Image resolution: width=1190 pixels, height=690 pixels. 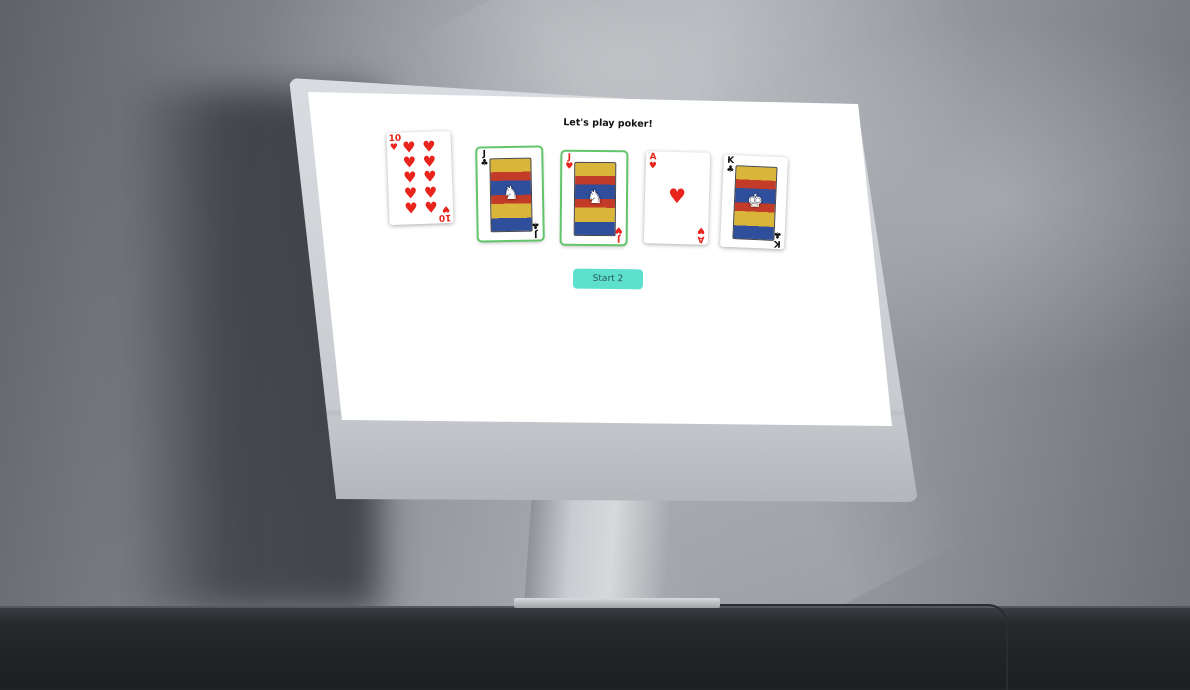 I want to click on card-rank: K, so click(x=777, y=243).